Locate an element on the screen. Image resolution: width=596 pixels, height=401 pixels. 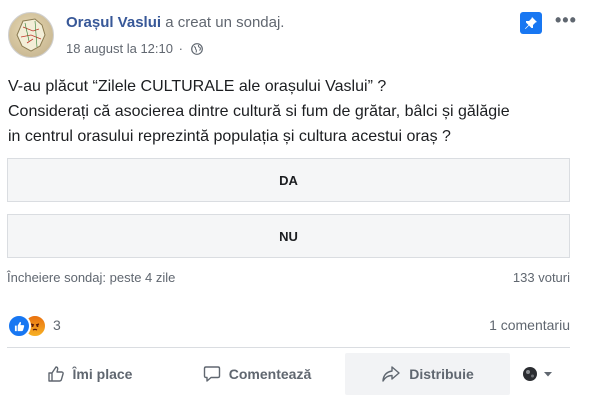
more-options-button: ••• is located at coordinates (566, 20).